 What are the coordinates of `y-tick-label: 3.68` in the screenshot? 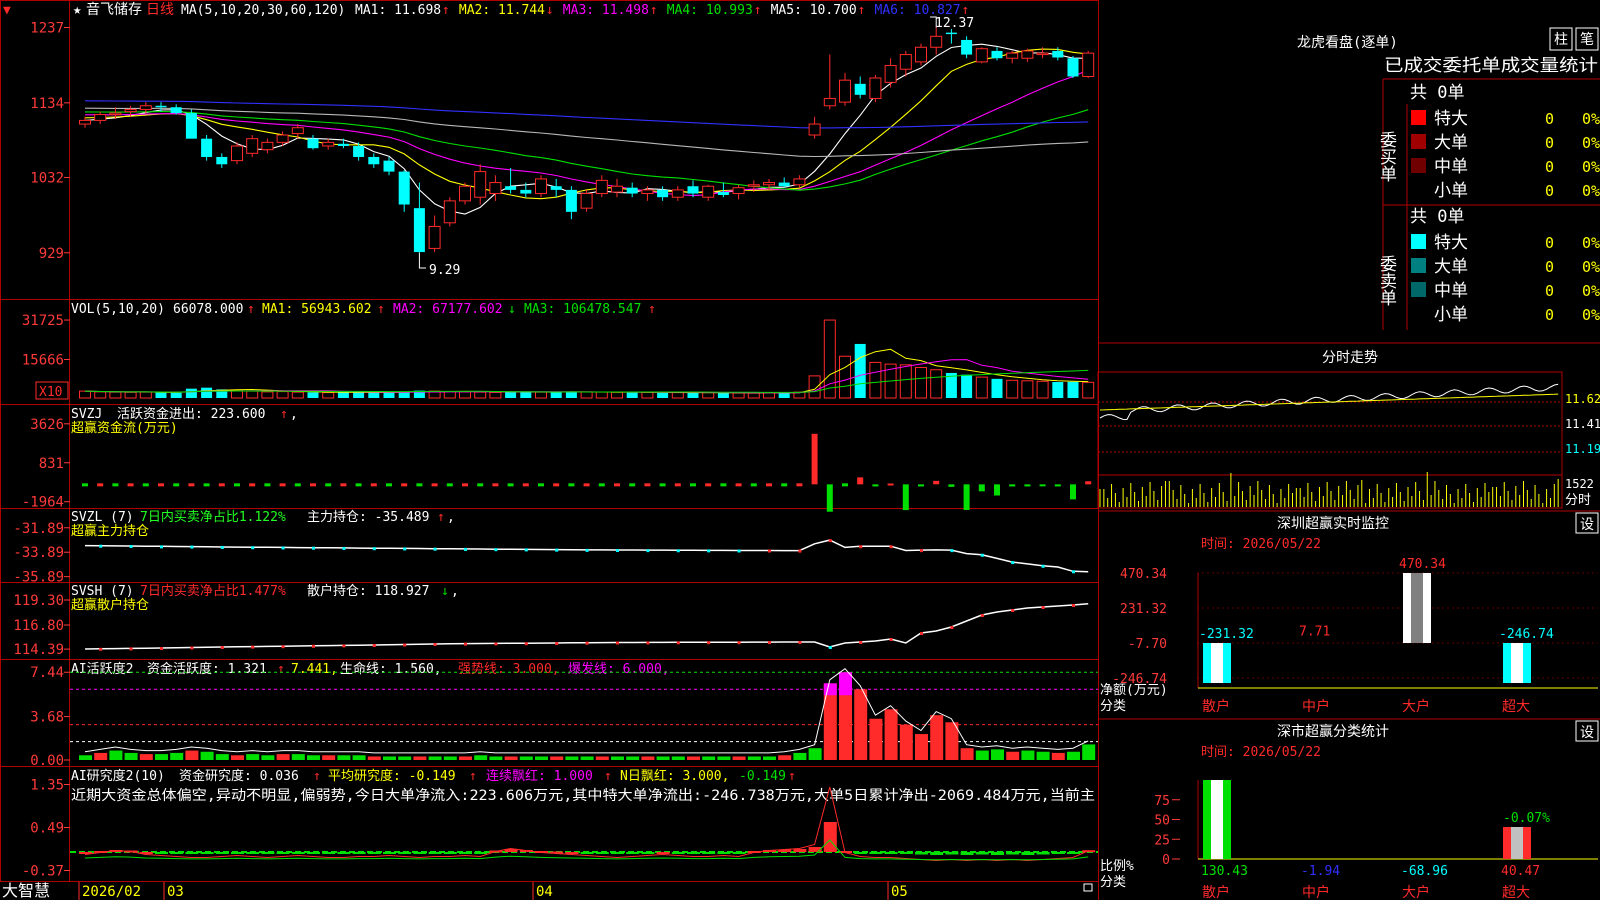 It's located at (47, 718).